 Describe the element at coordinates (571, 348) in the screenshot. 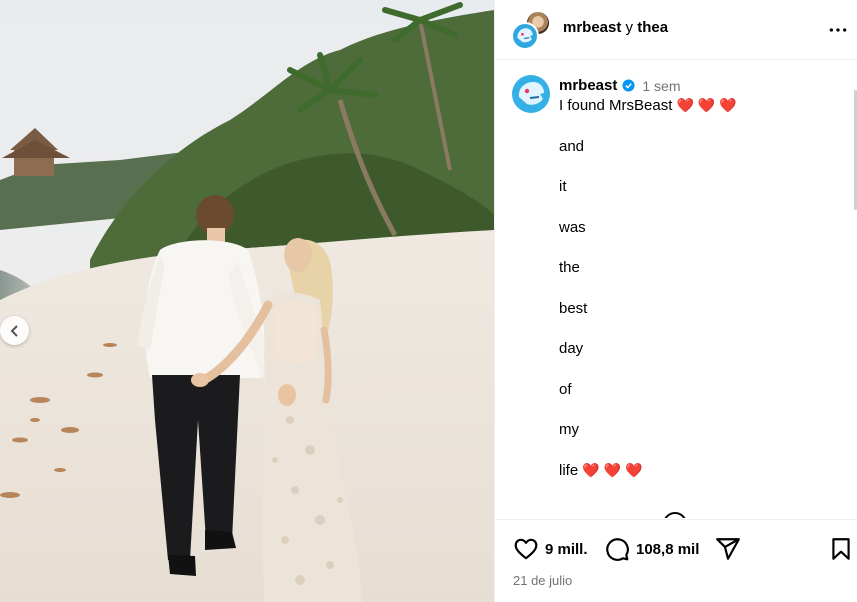

I see `caption-line: day` at that location.